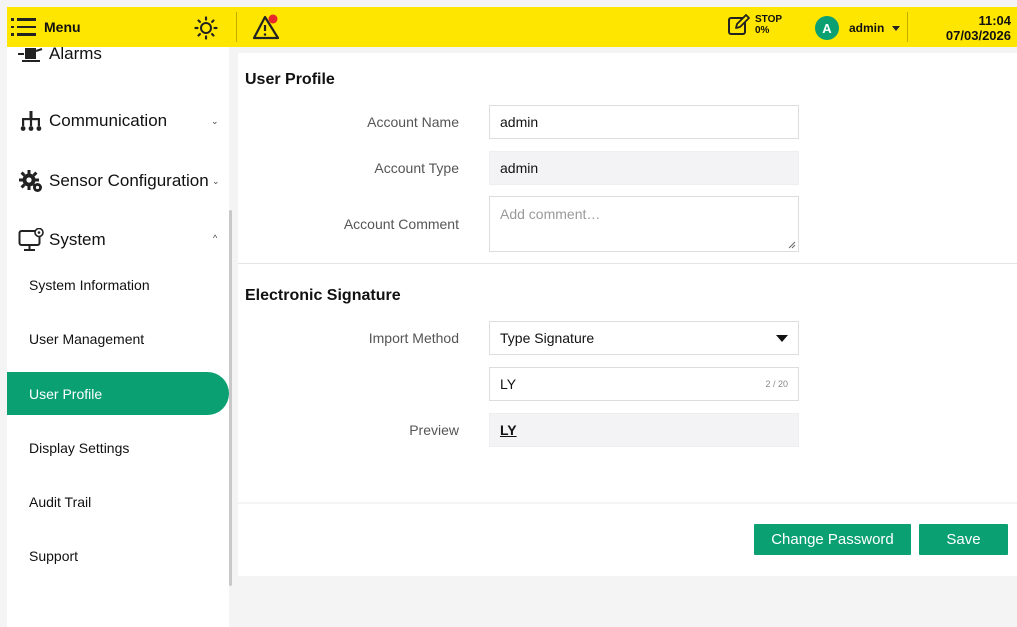 The image size is (1017, 627). What do you see at coordinates (762, 30) in the screenshot?
I see `progress-percent: 0%` at bounding box center [762, 30].